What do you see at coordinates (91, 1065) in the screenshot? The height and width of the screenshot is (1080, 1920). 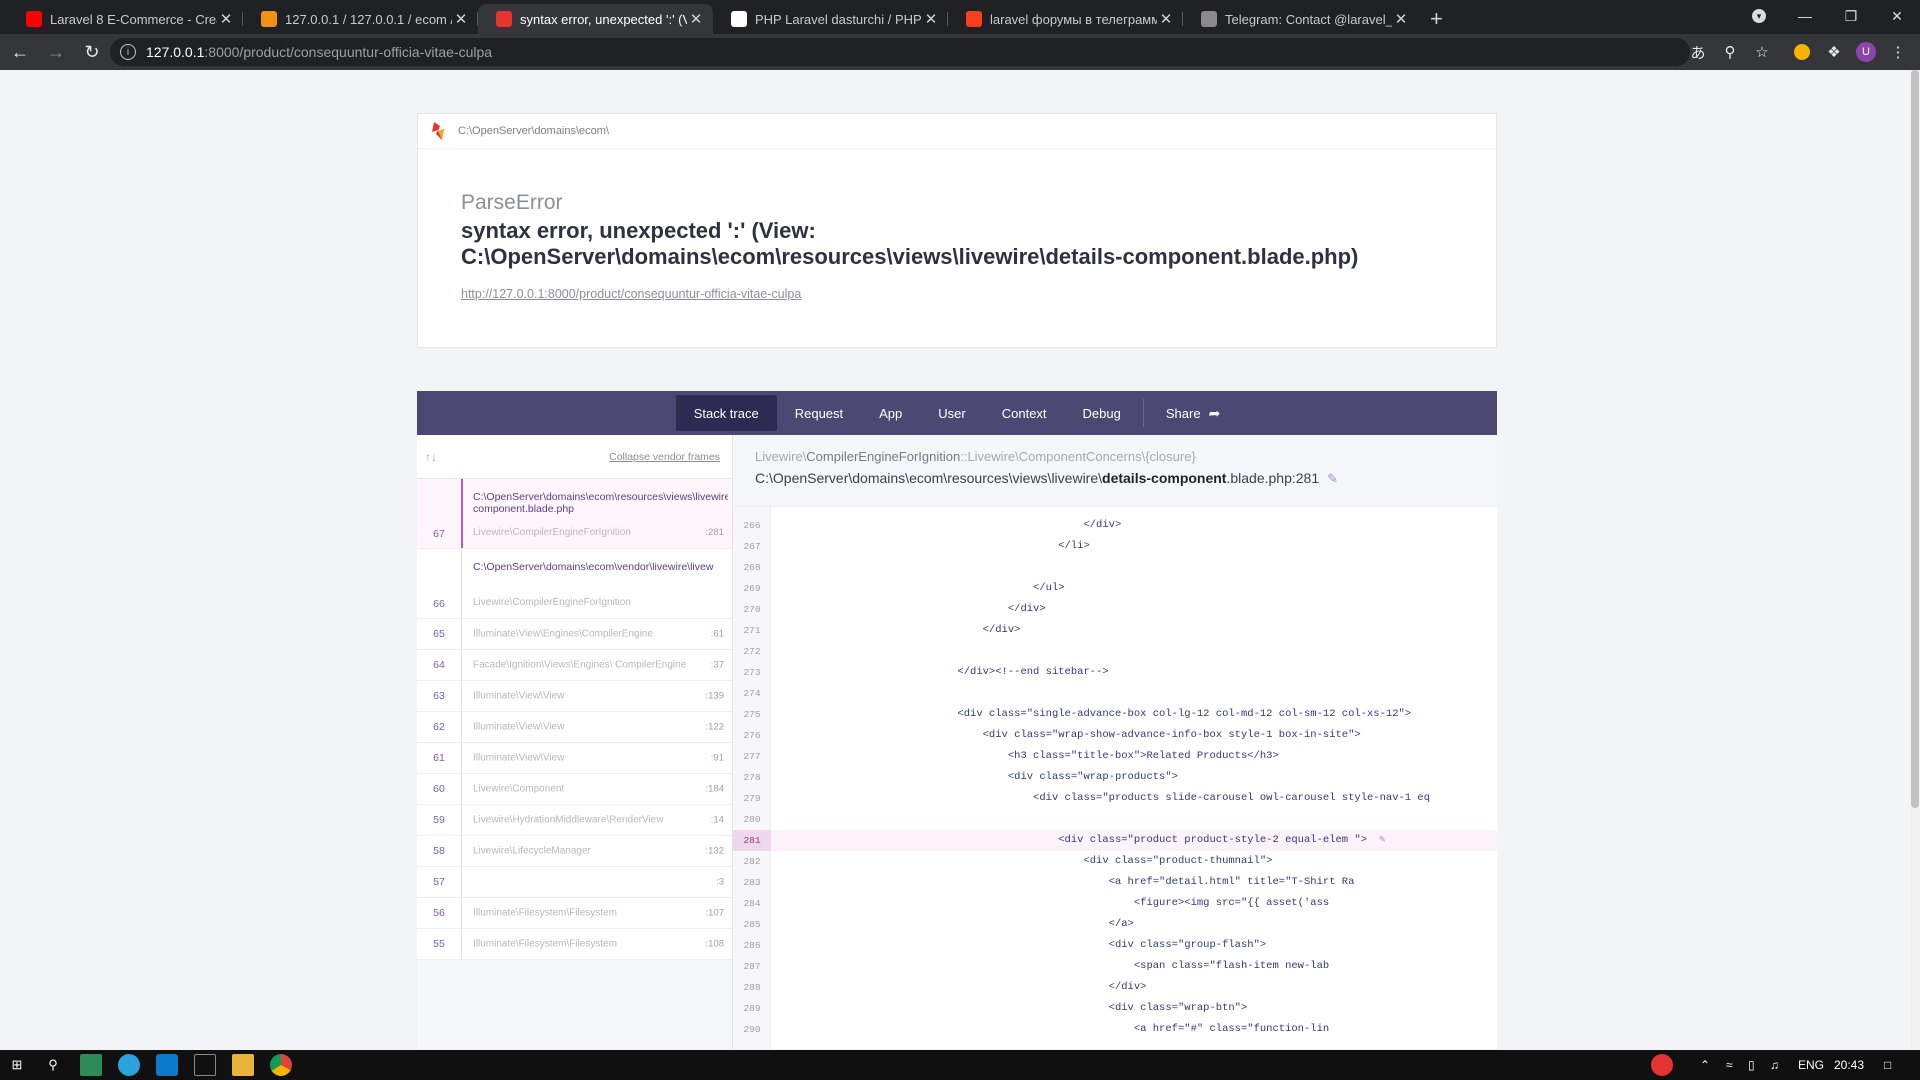 I see `terminal-app-icon` at bounding box center [91, 1065].